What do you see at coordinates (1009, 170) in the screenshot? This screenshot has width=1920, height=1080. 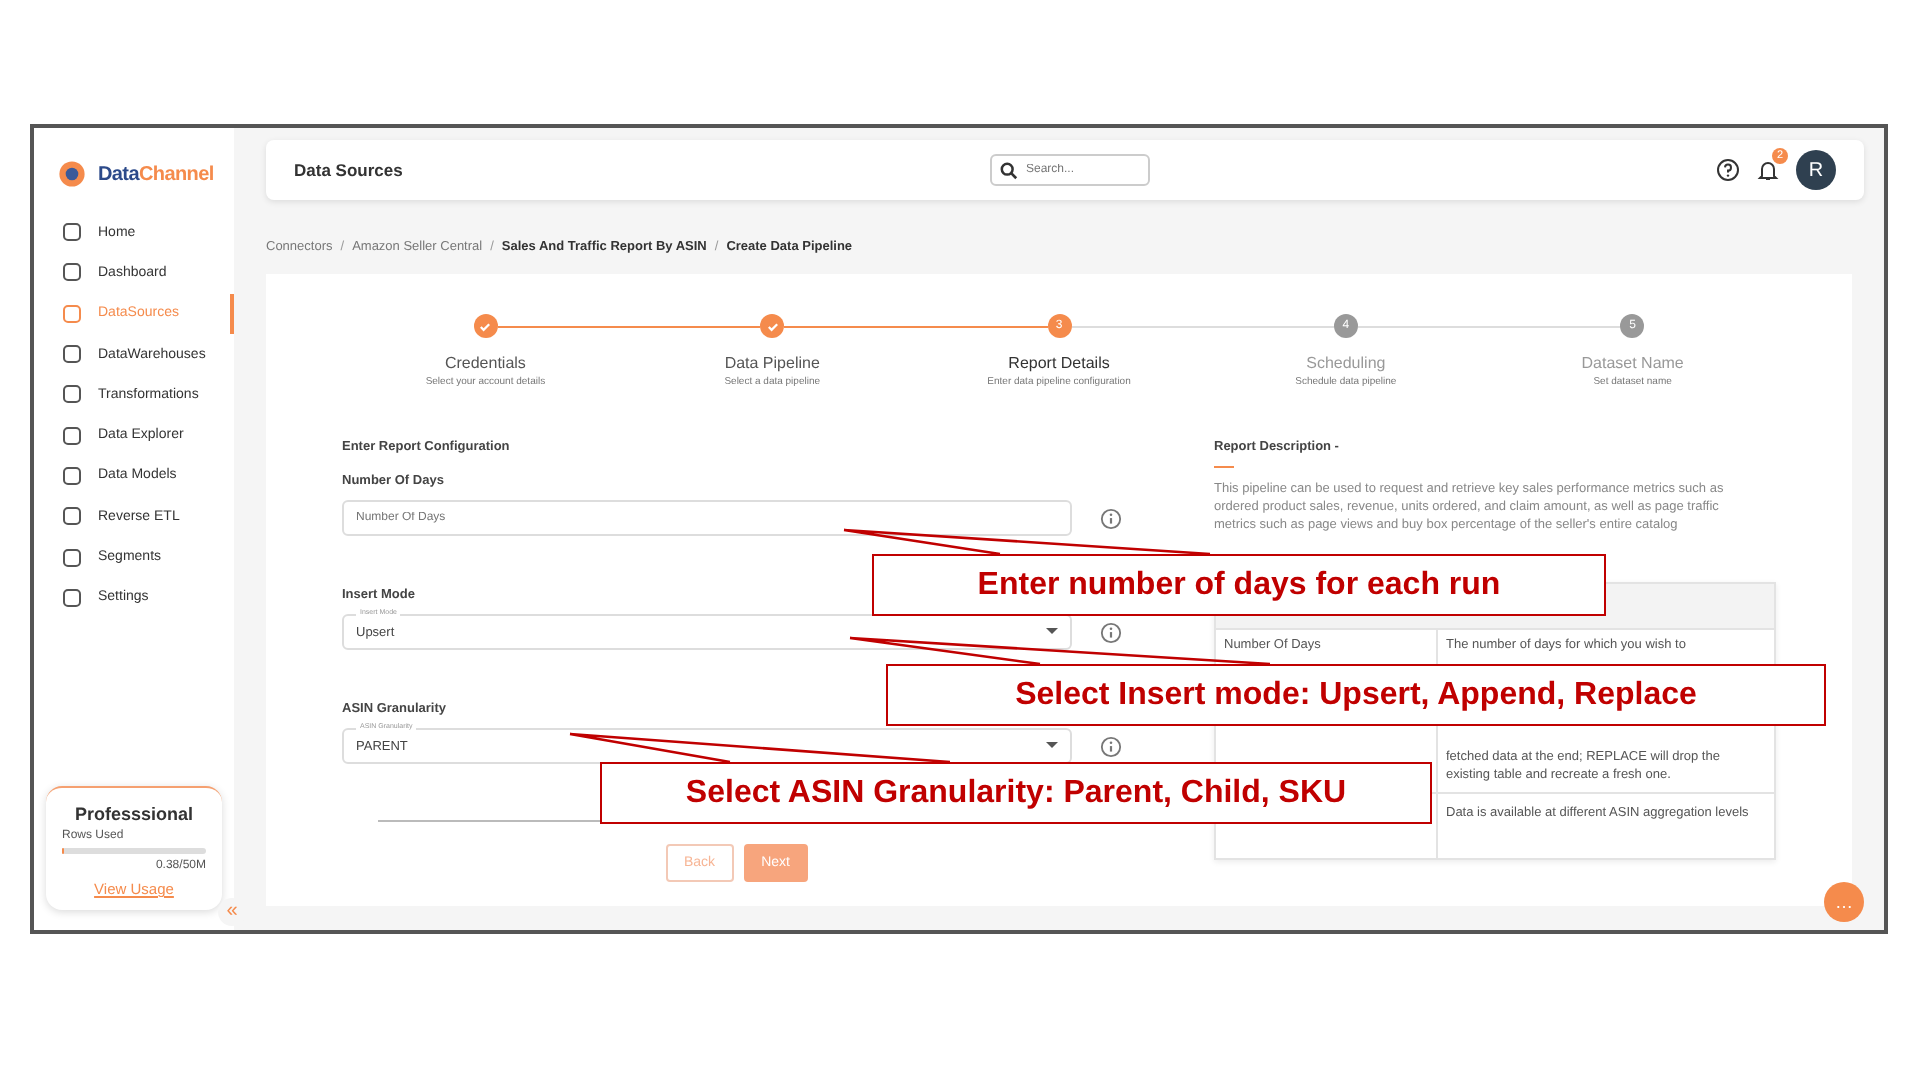 I see `search-icon` at bounding box center [1009, 170].